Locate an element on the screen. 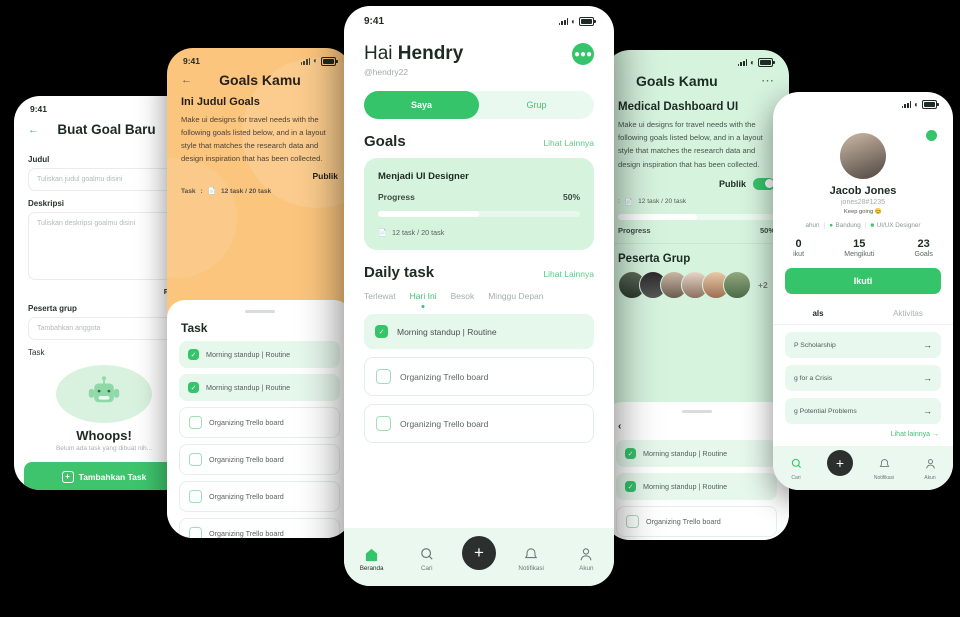  avatar-group: +2 is located at coordinates (696, 284).